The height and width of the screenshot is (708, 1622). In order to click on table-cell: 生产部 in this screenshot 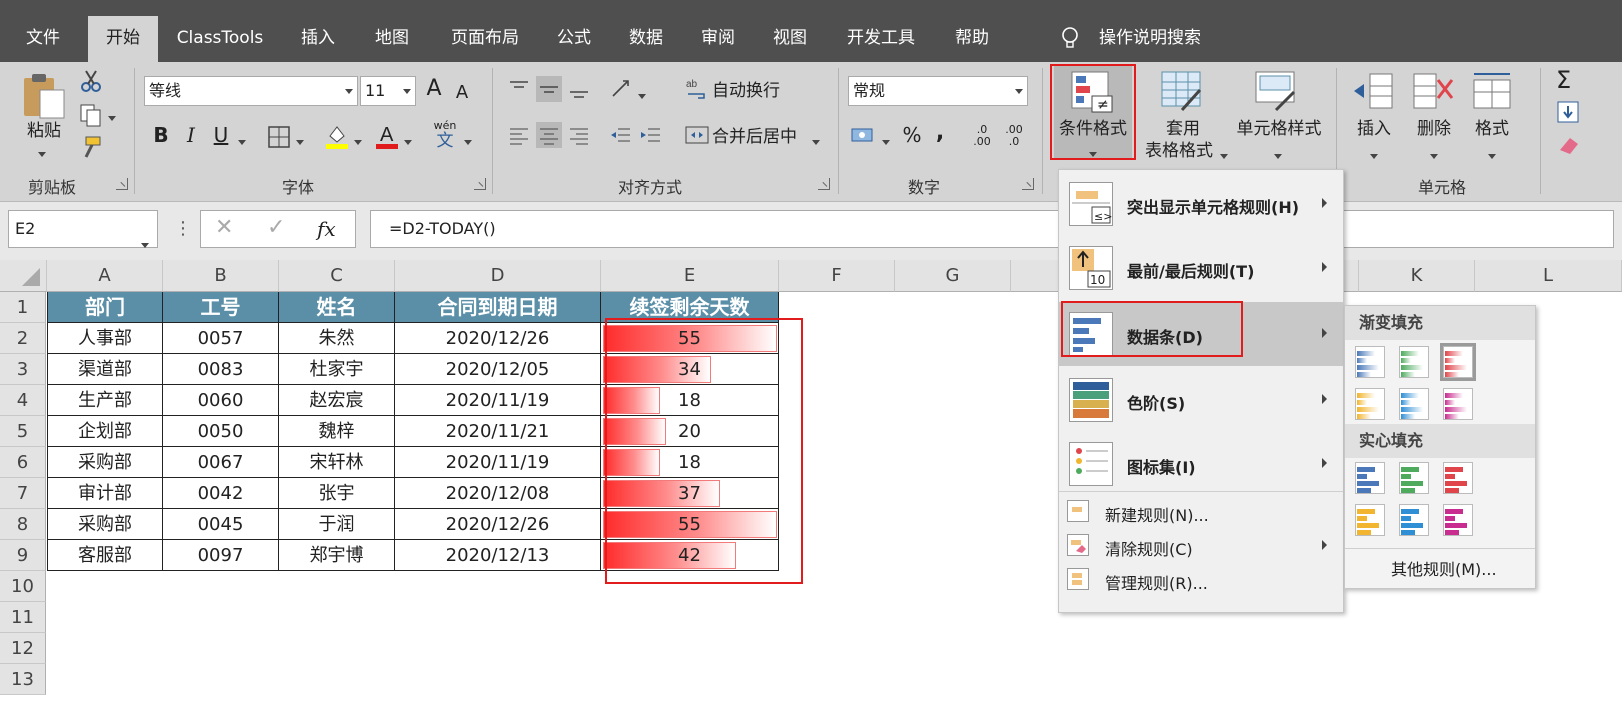, I will do `click(105, 400)`.